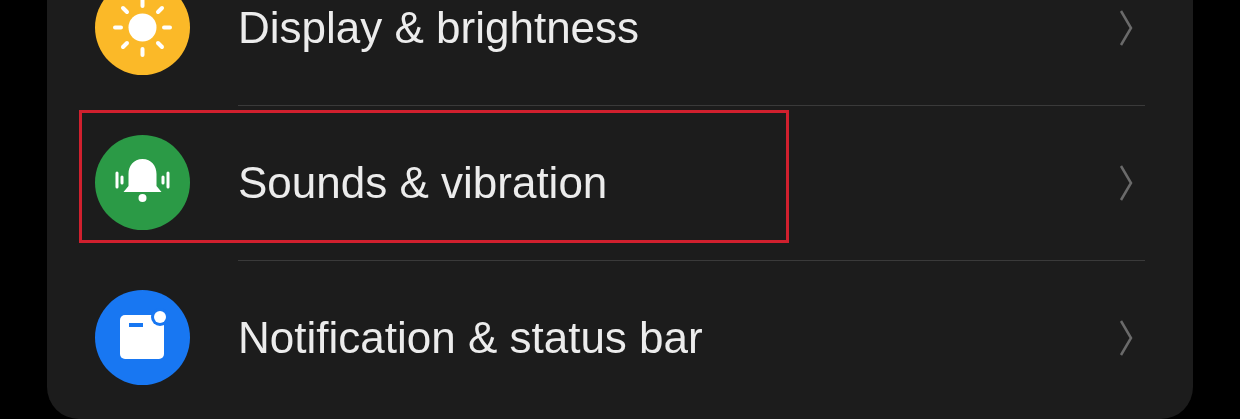 This screenshot has width=1240, height=419. Describe the element at coordinates (678, 30) in the screenshot. I see `settings-item-label: Display & brightness` at that location.